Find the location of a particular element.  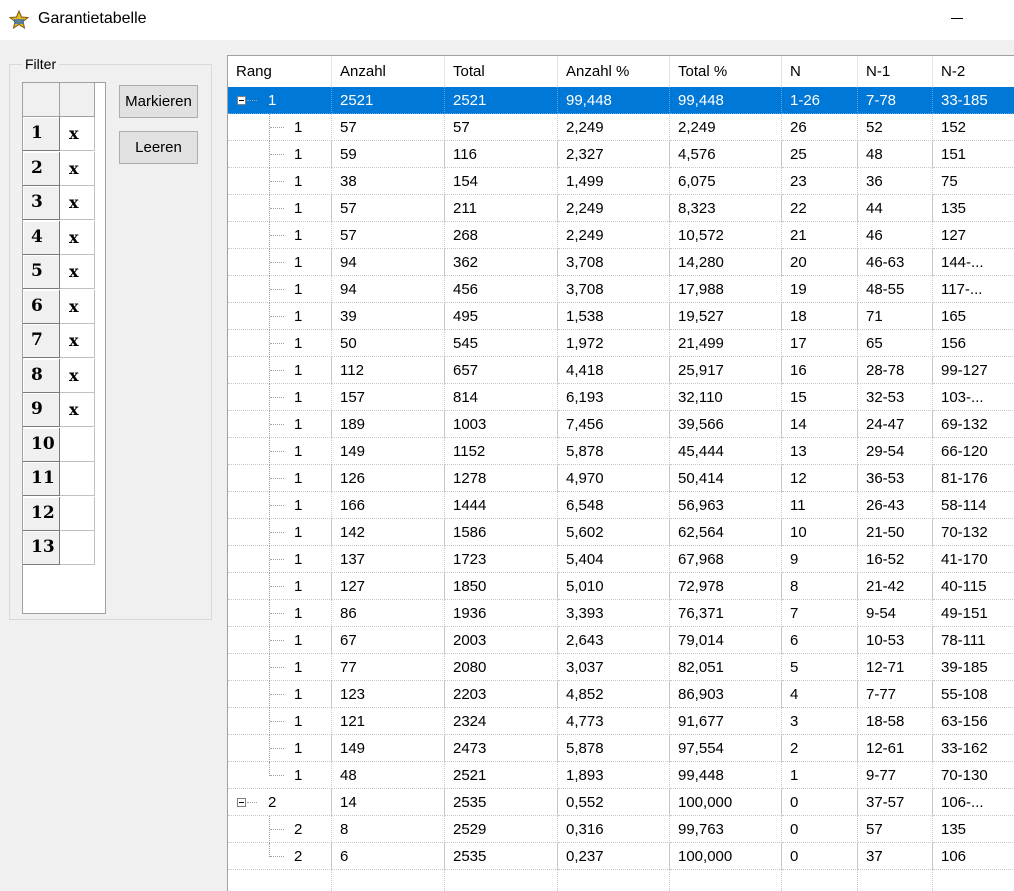

table-row: 1 189 1003 7,456 39,566 14 24-47 69-132 is located at coordinates (621, 424).